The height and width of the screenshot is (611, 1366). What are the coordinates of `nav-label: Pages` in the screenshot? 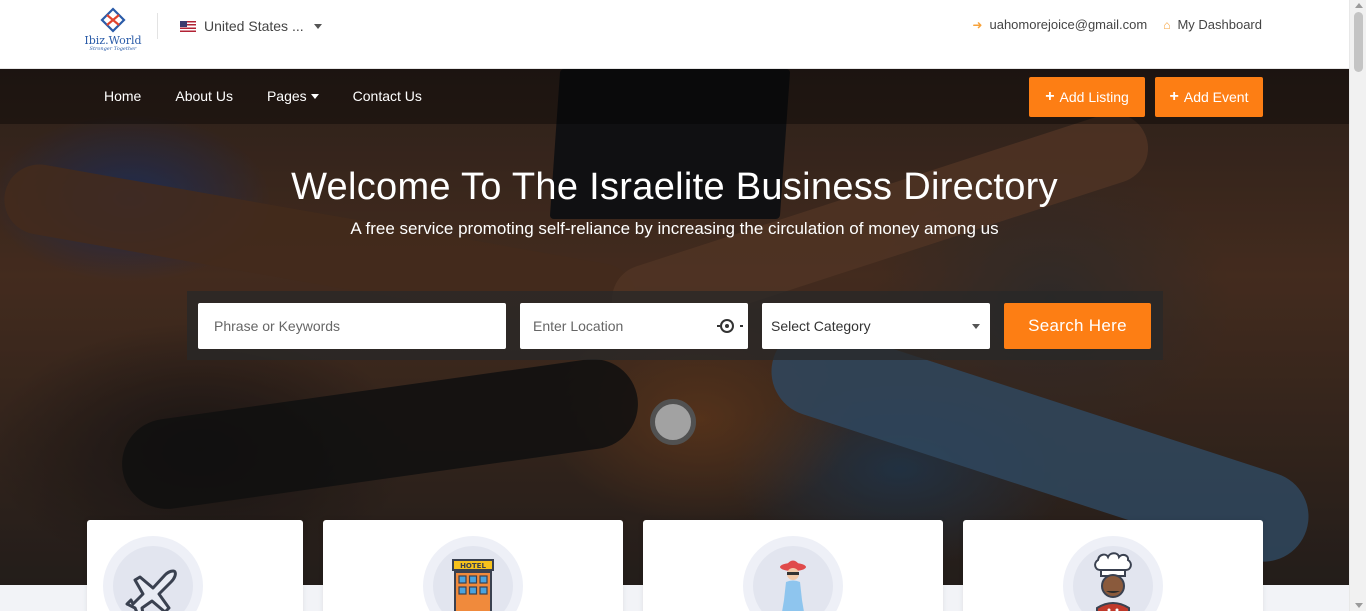 It's located at (286, 96).